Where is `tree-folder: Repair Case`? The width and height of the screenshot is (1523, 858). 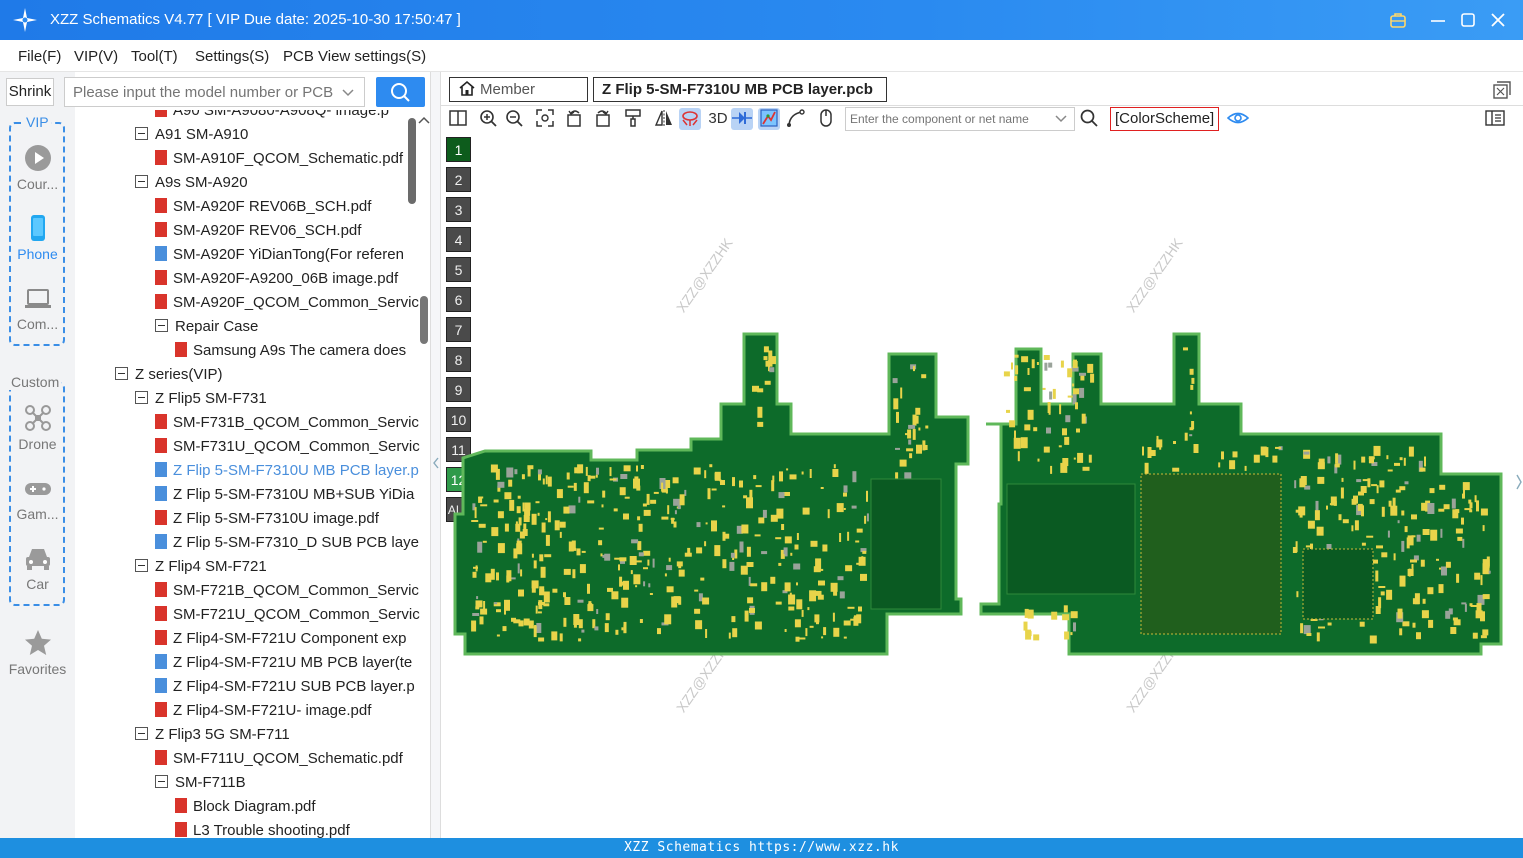 tree-folder: Repair Case is located at coordinates (206, 330).